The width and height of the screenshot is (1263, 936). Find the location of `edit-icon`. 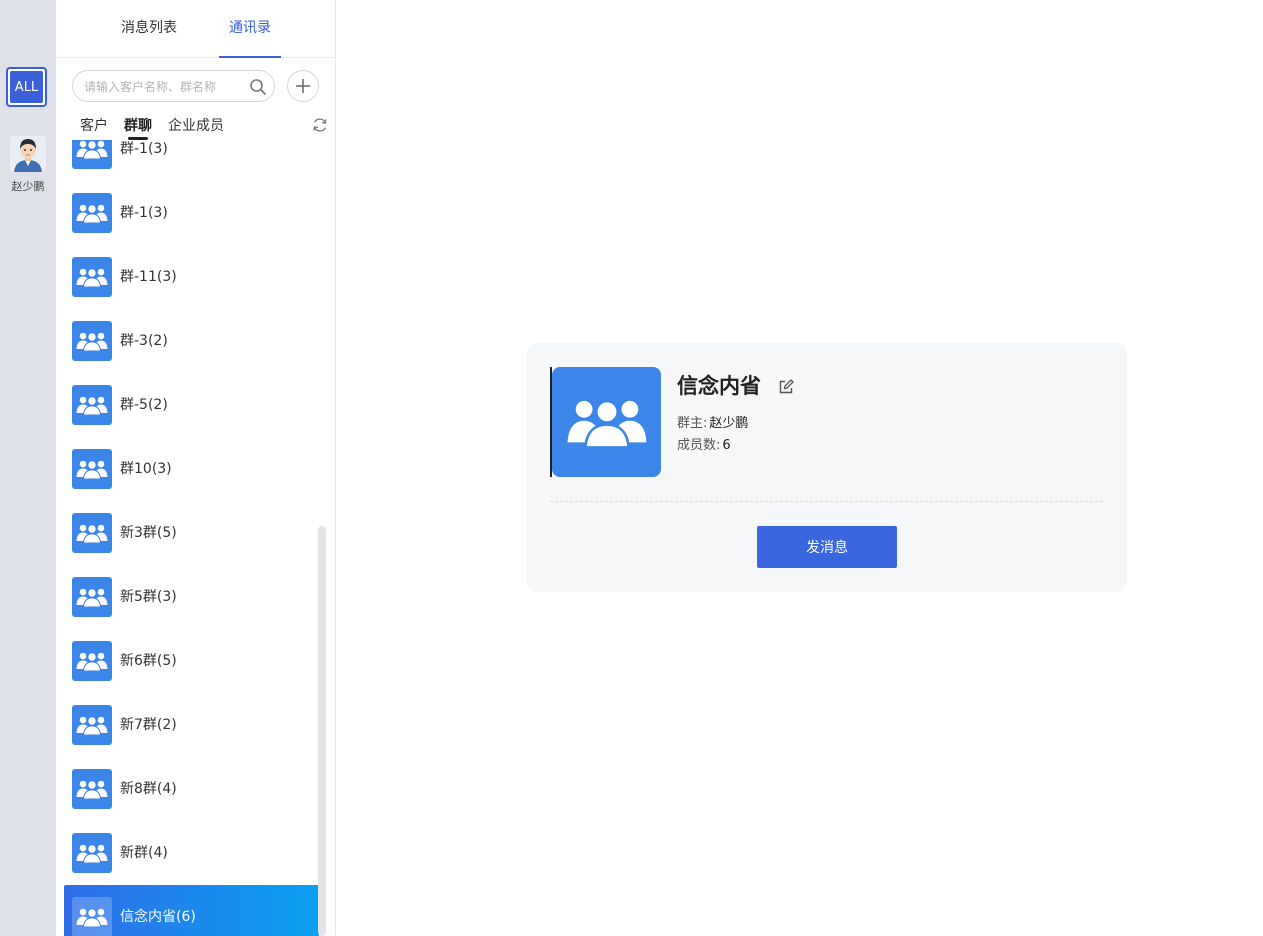

edit-icon is located at coordinates (786, 387).